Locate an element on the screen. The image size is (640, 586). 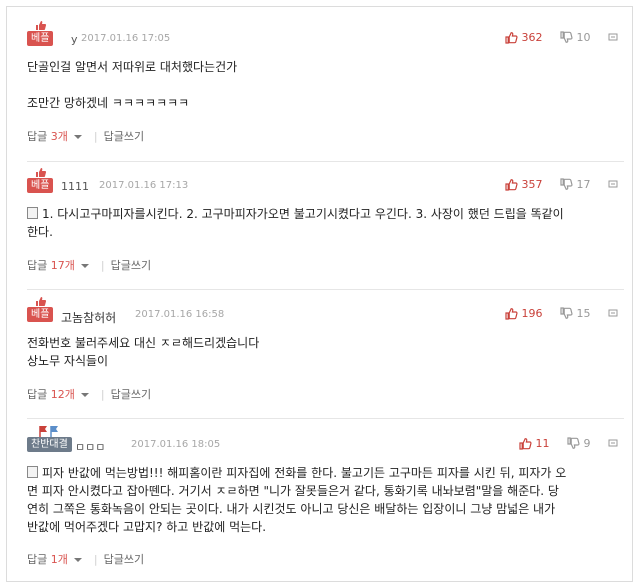
comment-date: 2017.01.16 17:13 is located at coordinates (144, 185).